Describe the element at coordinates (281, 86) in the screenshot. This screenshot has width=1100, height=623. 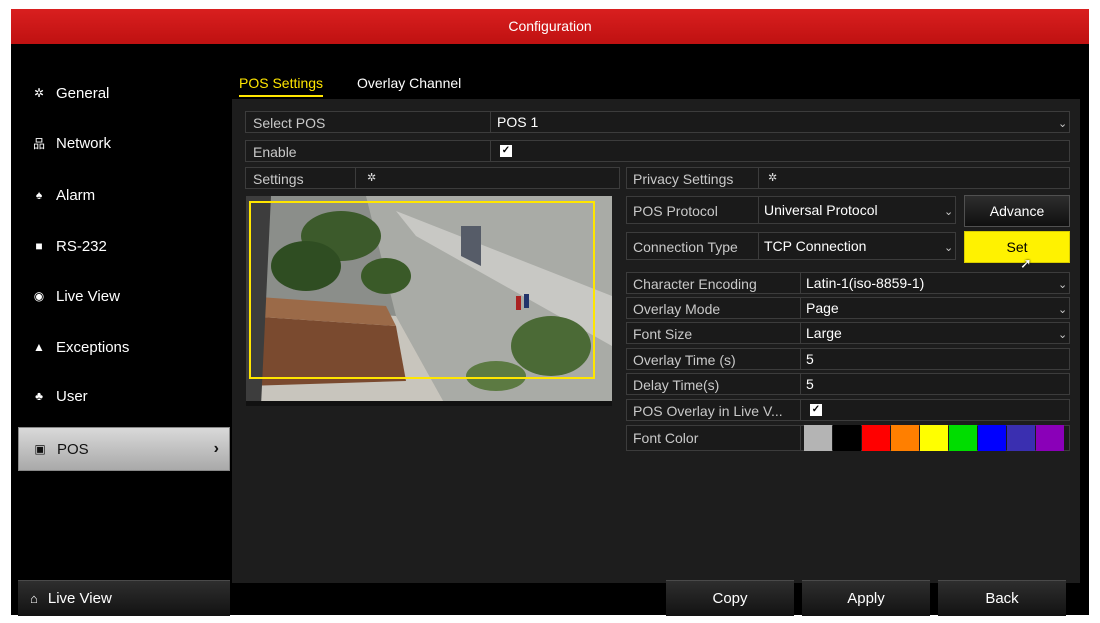
I see `tab-pos-settings: POS Settings` at that location.